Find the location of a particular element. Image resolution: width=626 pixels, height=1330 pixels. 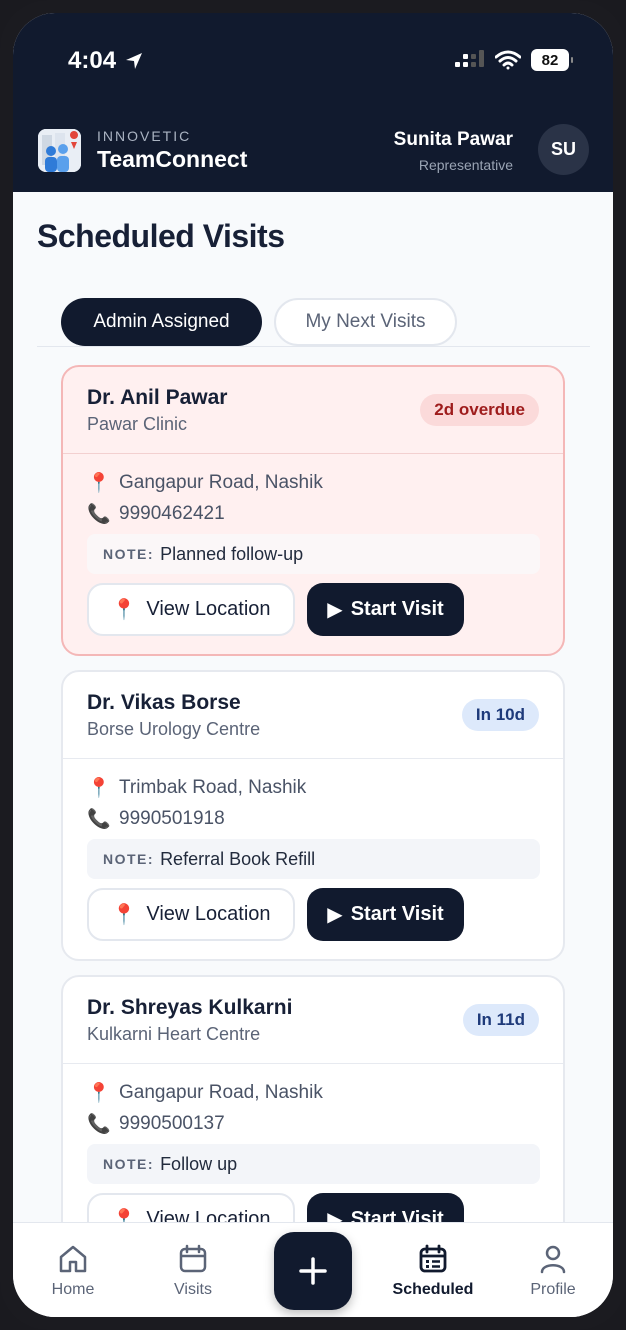

home-icon is located at coordinates (73, 1259).